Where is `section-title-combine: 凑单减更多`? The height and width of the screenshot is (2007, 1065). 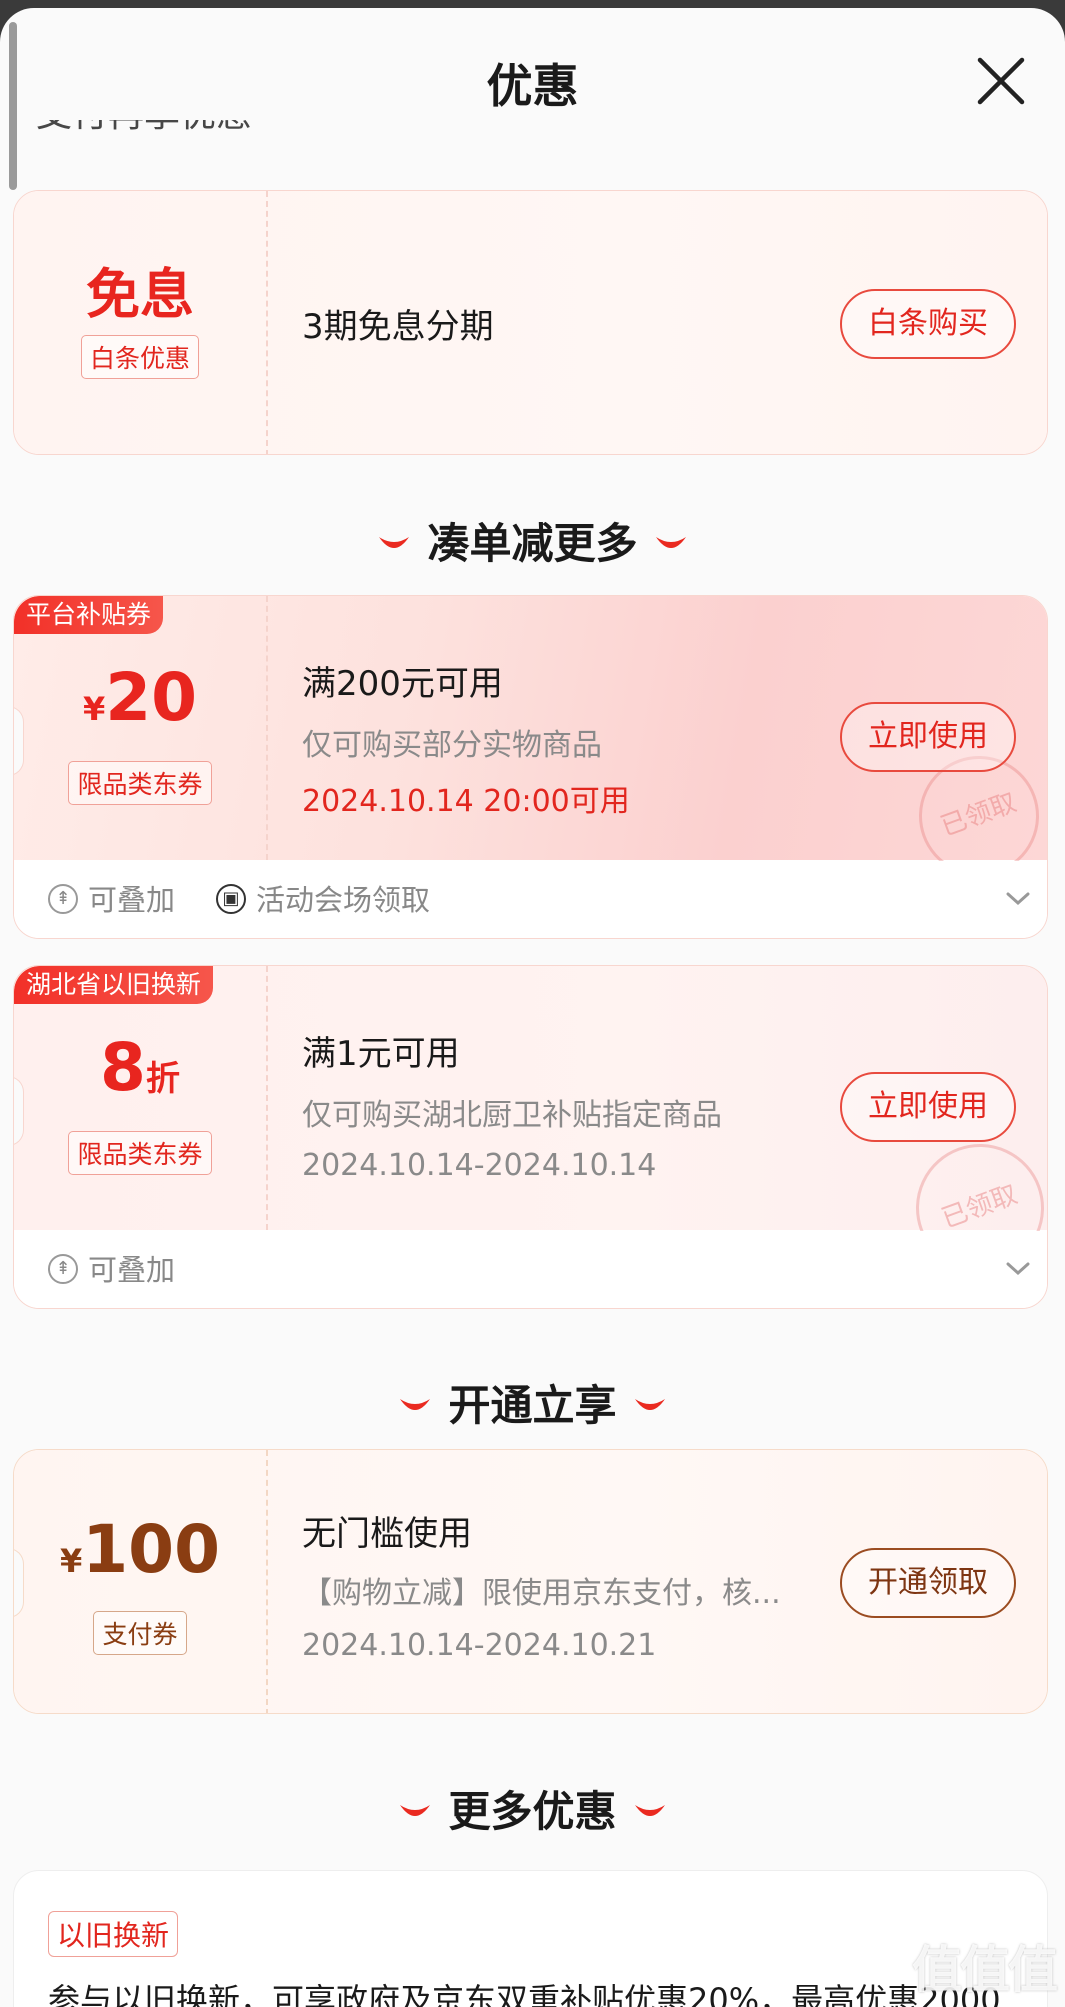 section-title-combine: 凑单减更多 is located at coordinates (532, 540).